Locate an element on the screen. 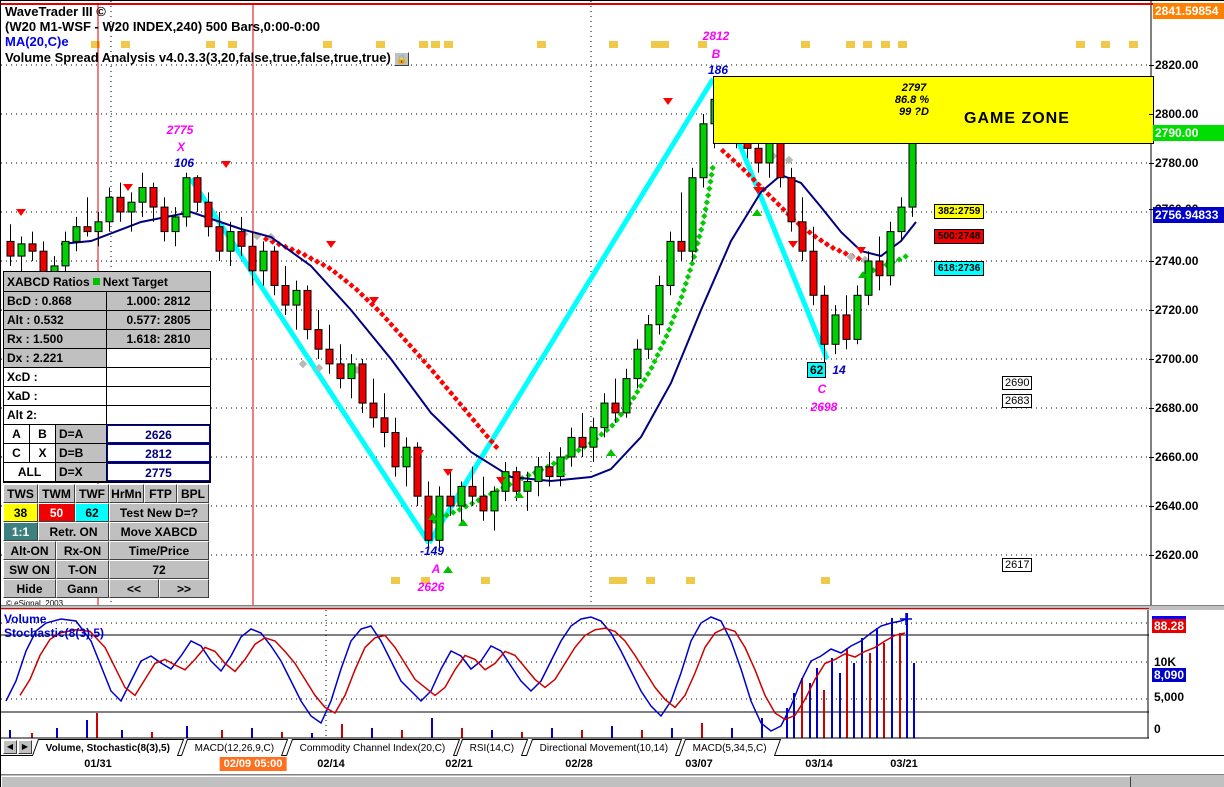 The image size is (1224, 787). tool-button-t-on: T-ON is located at coordinates (82, 569).